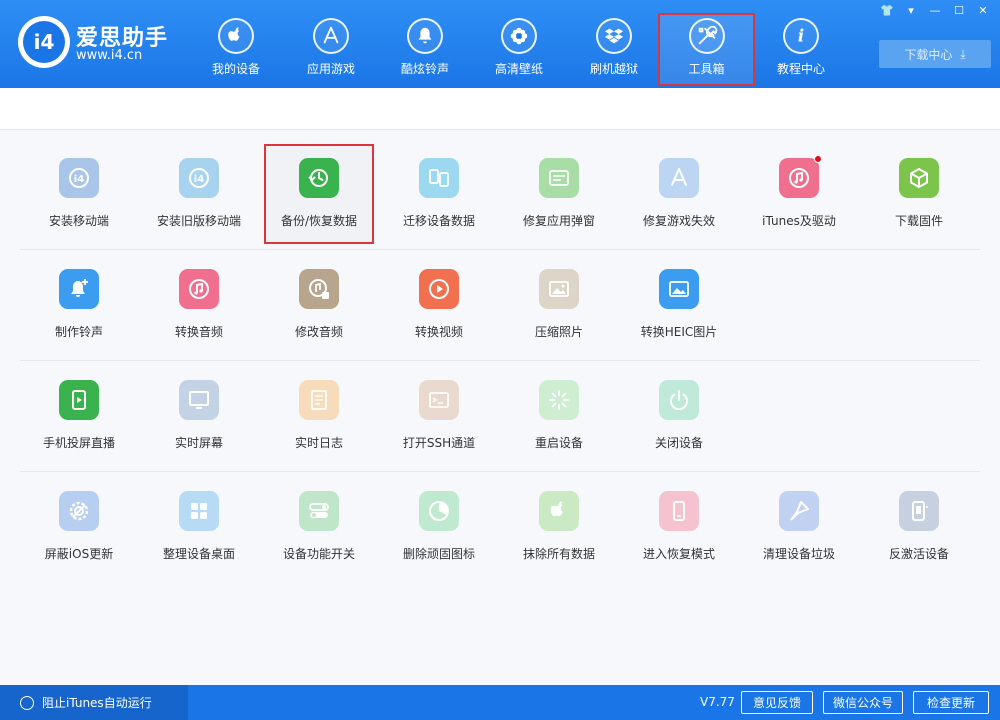  Describe the element at coordinates (438, 554) in the screenshot. I see `tool-label: 删除顽固图标` at that location.